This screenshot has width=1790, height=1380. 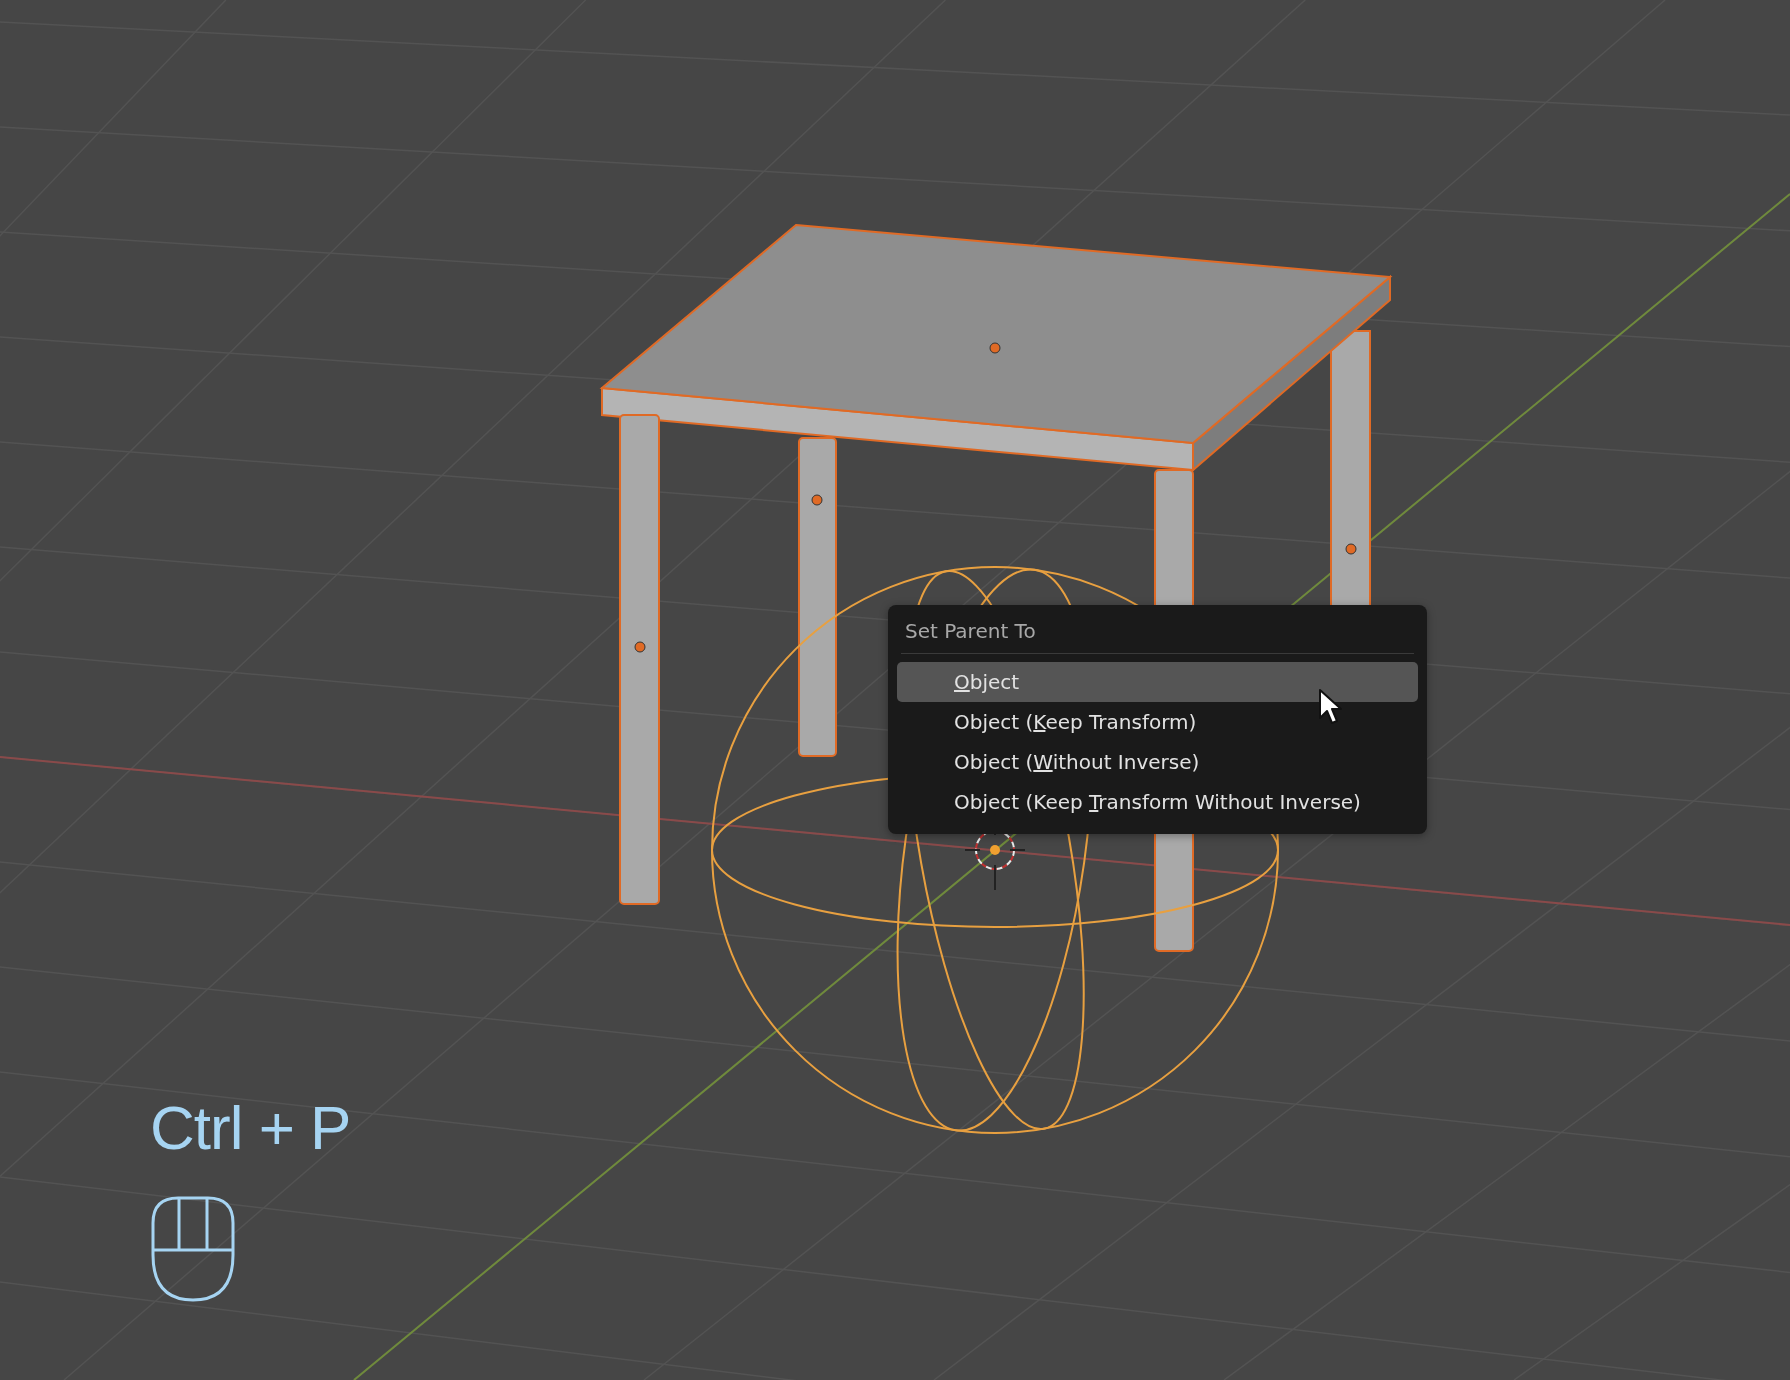 I want to click on menu-item: Object (Keep Transform Without Inverse), so click(x=1157, y=802).